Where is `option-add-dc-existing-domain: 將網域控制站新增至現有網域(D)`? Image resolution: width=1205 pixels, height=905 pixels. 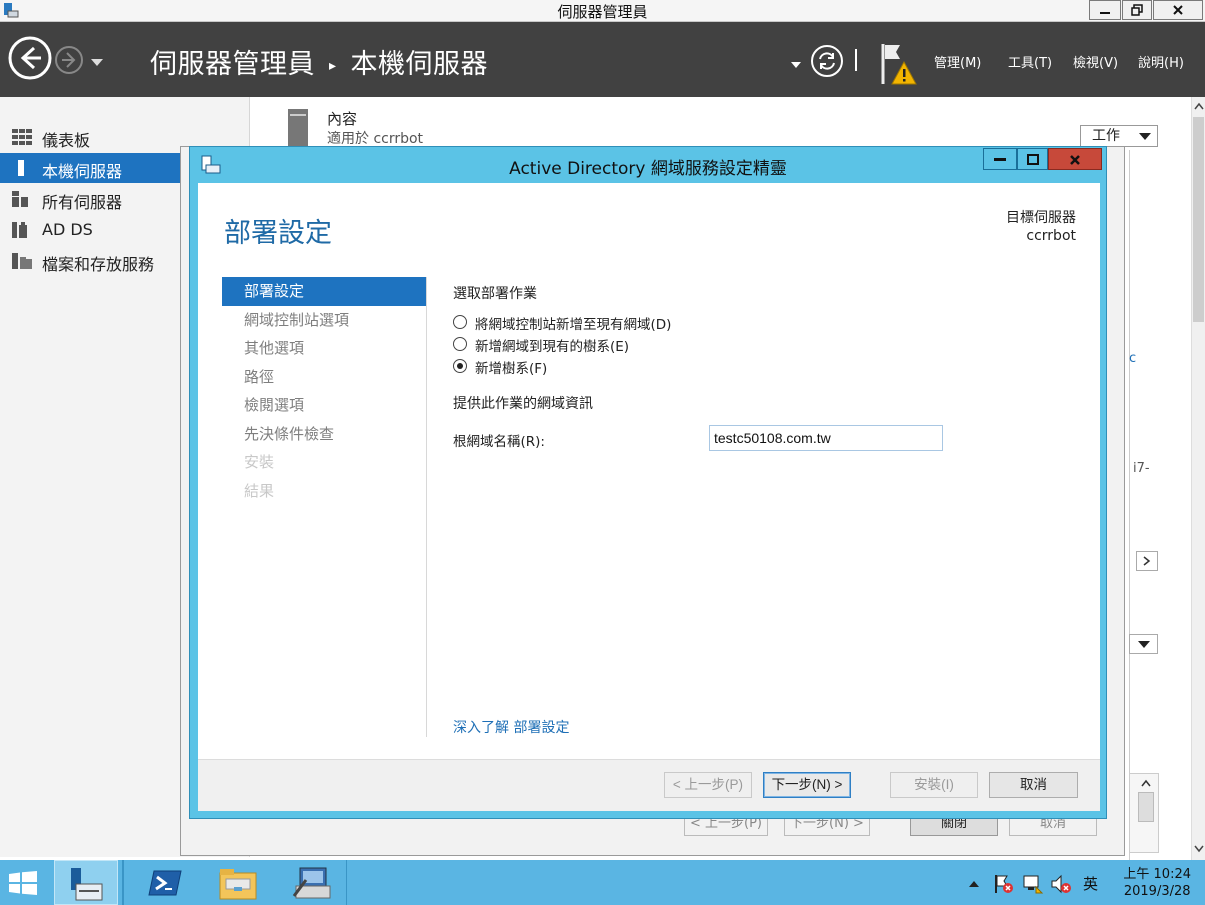 option-add-dc-existing-domain: 將網域控制站新增至現有網域(D) is located at coordinates (773, 322).